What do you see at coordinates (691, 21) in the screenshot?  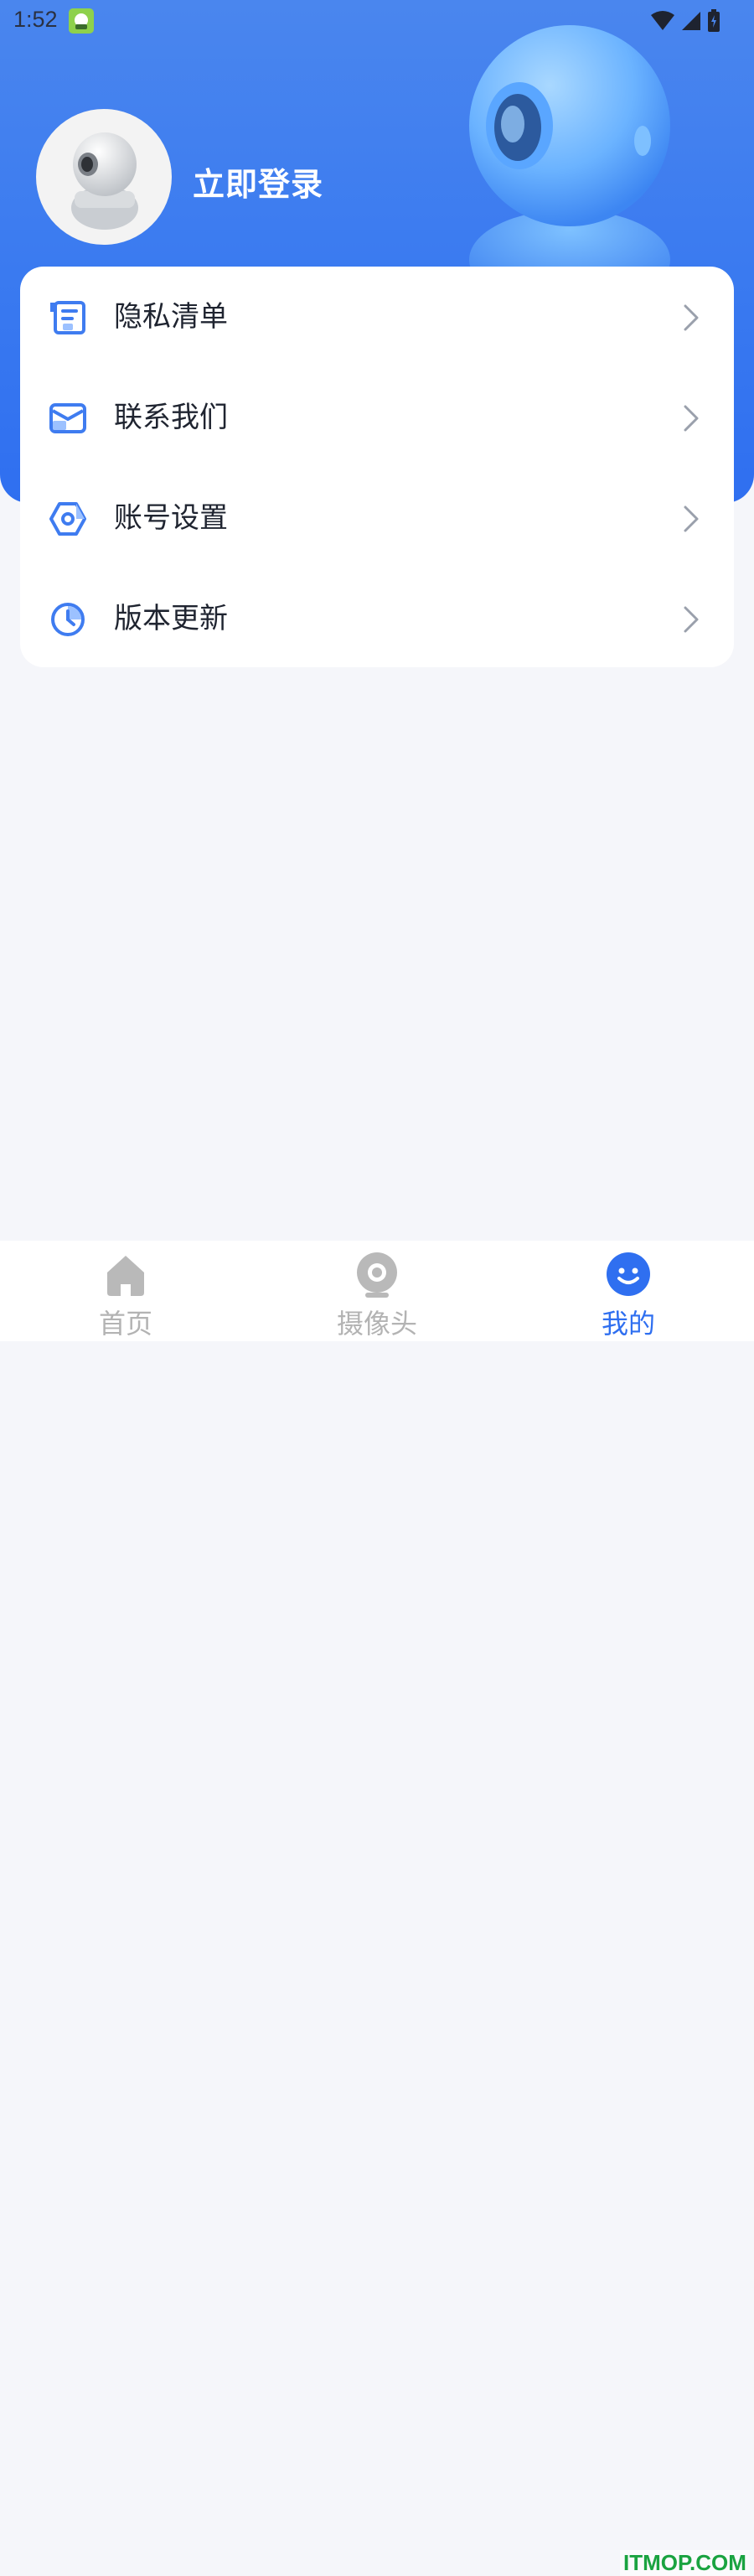 I see `signal-icon` at bounding box center [691, 21].